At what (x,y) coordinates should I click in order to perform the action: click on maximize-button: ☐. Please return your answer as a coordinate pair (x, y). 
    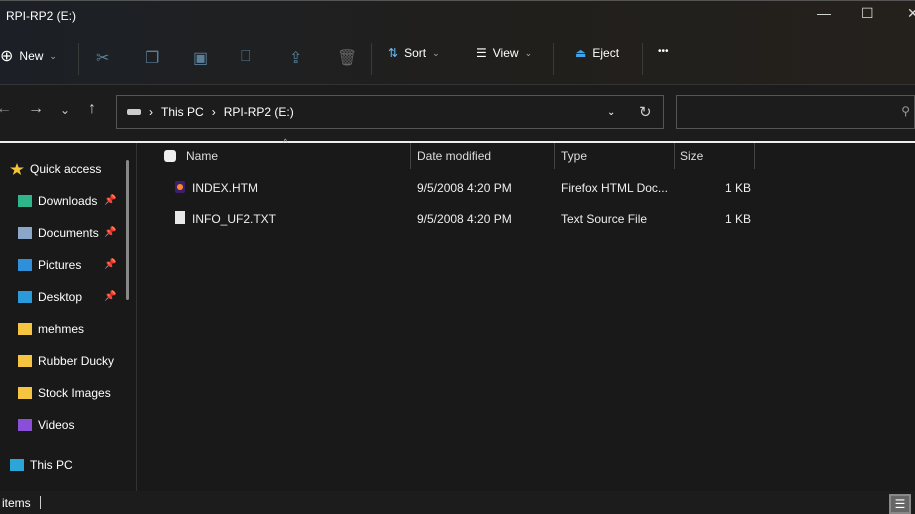
    Looking at the image, I should click on (867, 13).